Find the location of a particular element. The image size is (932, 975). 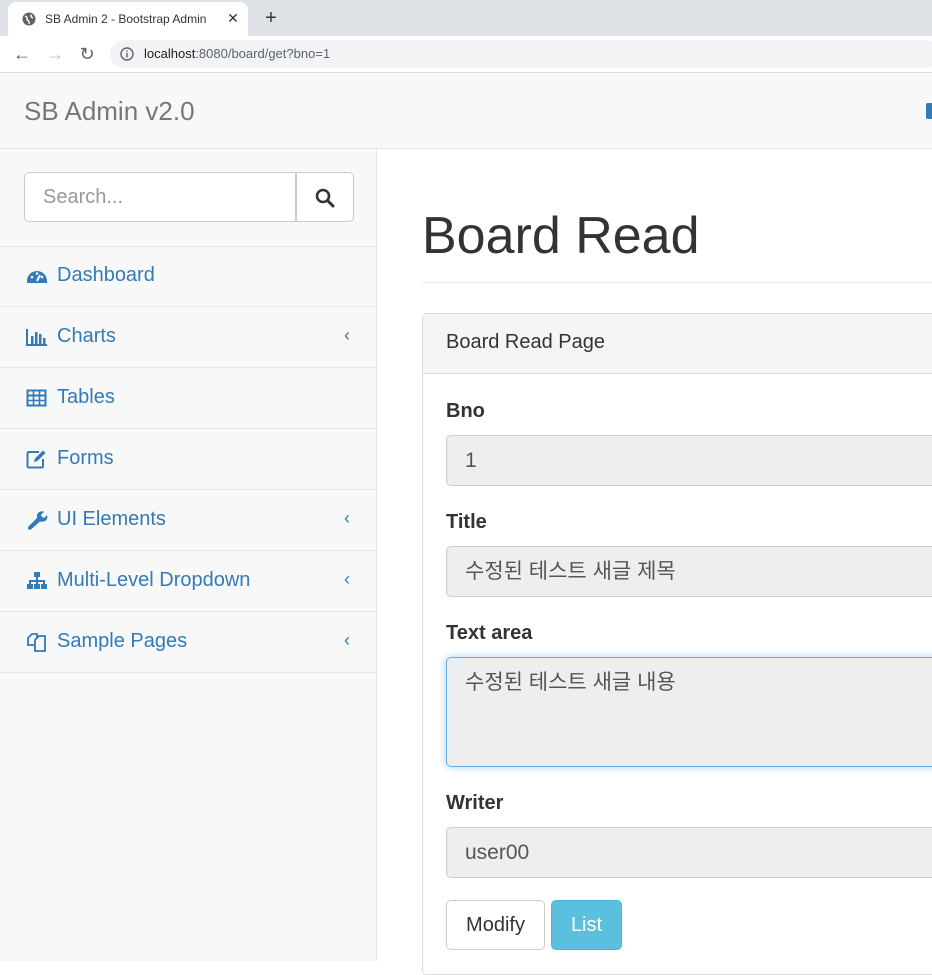

search-input is located at coordinates (160, 197).